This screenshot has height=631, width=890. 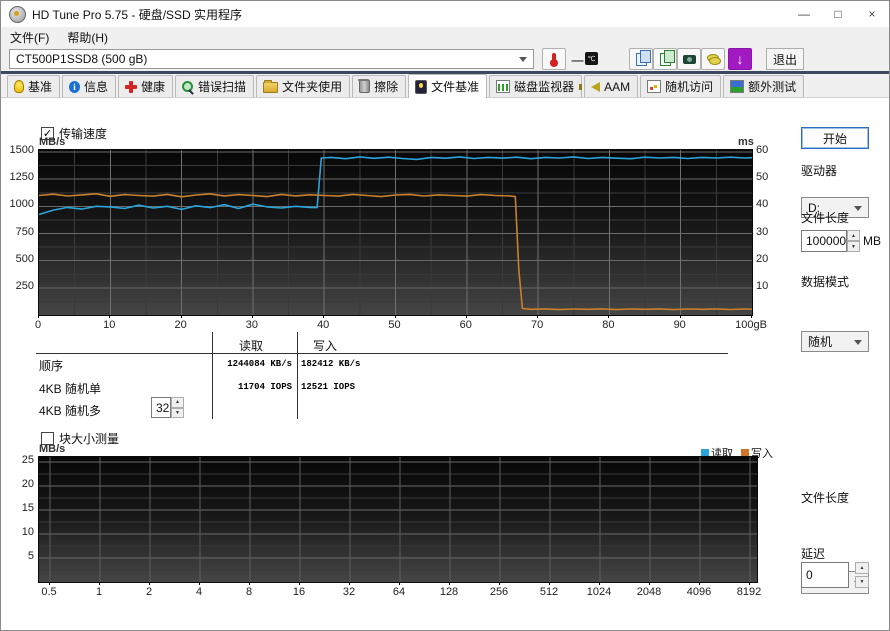 What do you see at coordinates (862, 575) in the screenshot?
I see `delay-spinner: ▲ ▼` at bounding box center [862, 575].